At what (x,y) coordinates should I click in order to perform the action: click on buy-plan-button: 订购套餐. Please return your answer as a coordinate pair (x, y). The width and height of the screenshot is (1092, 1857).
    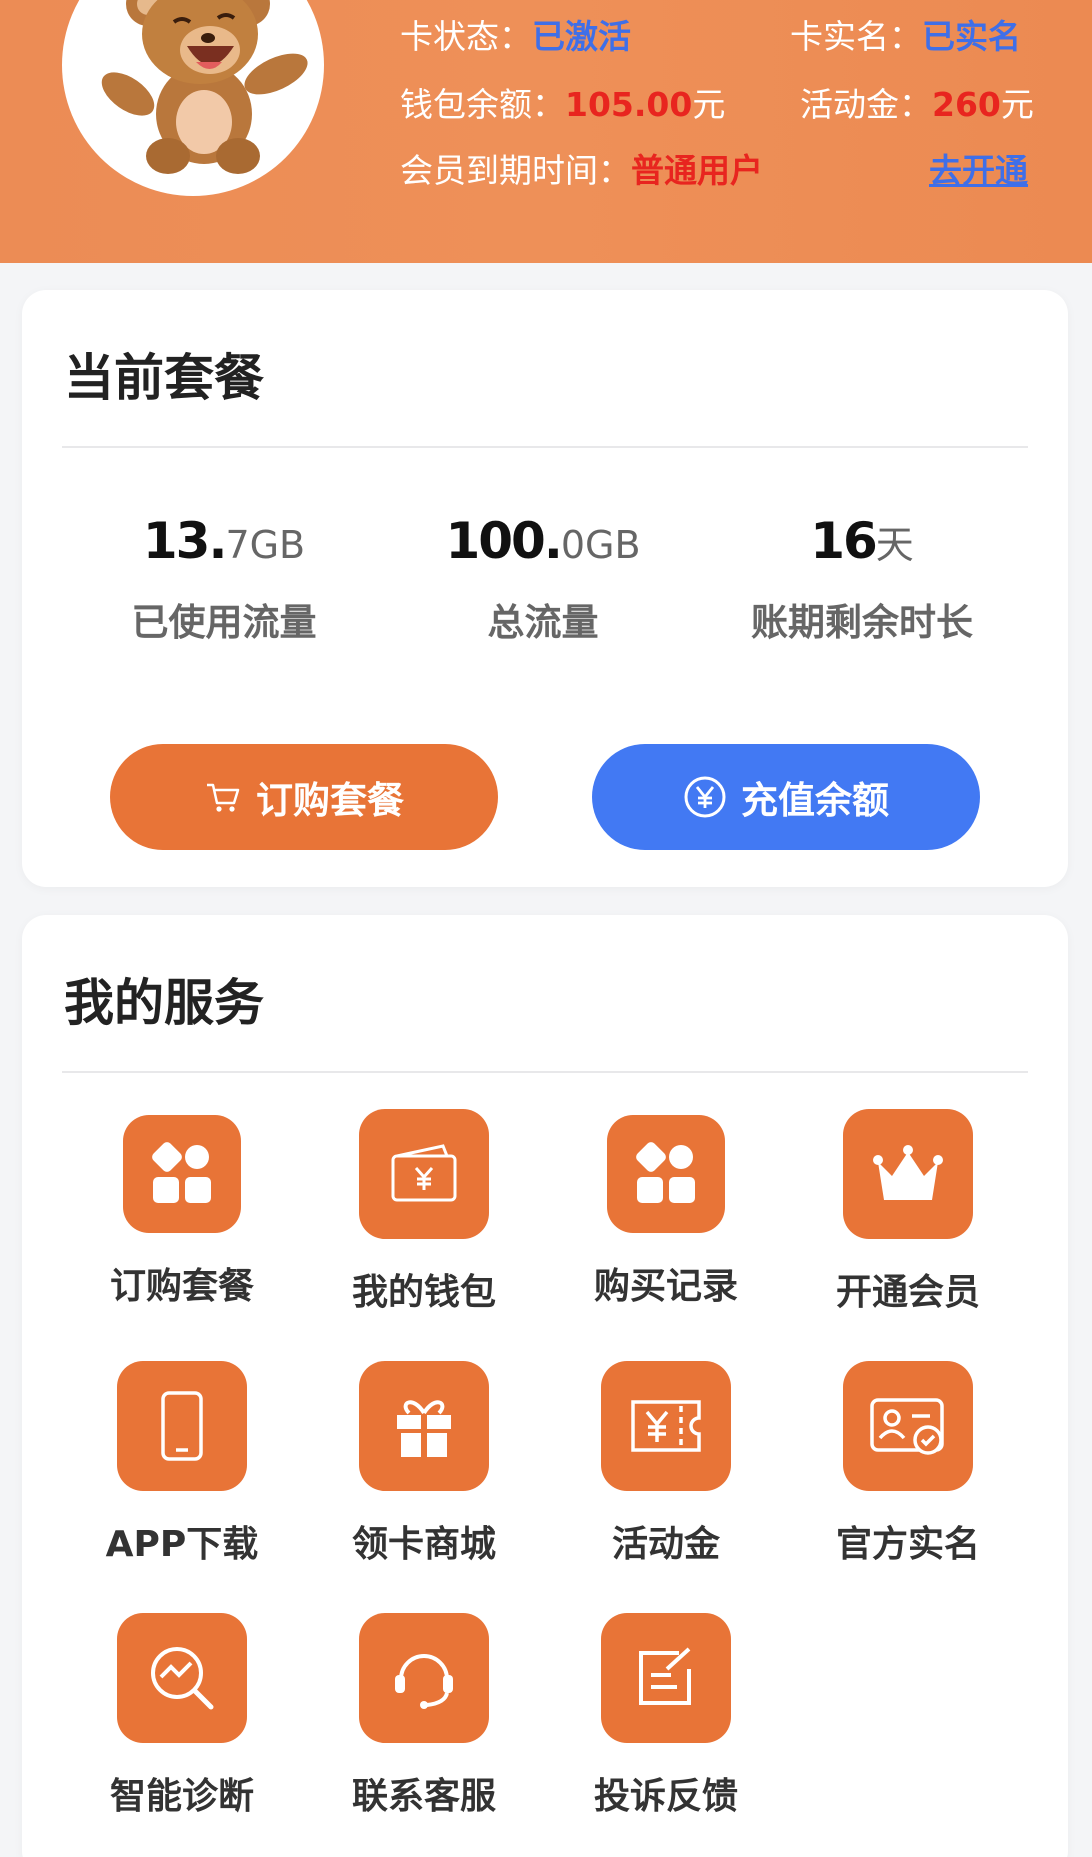
    Looking at the image, I should click on (304, 797).